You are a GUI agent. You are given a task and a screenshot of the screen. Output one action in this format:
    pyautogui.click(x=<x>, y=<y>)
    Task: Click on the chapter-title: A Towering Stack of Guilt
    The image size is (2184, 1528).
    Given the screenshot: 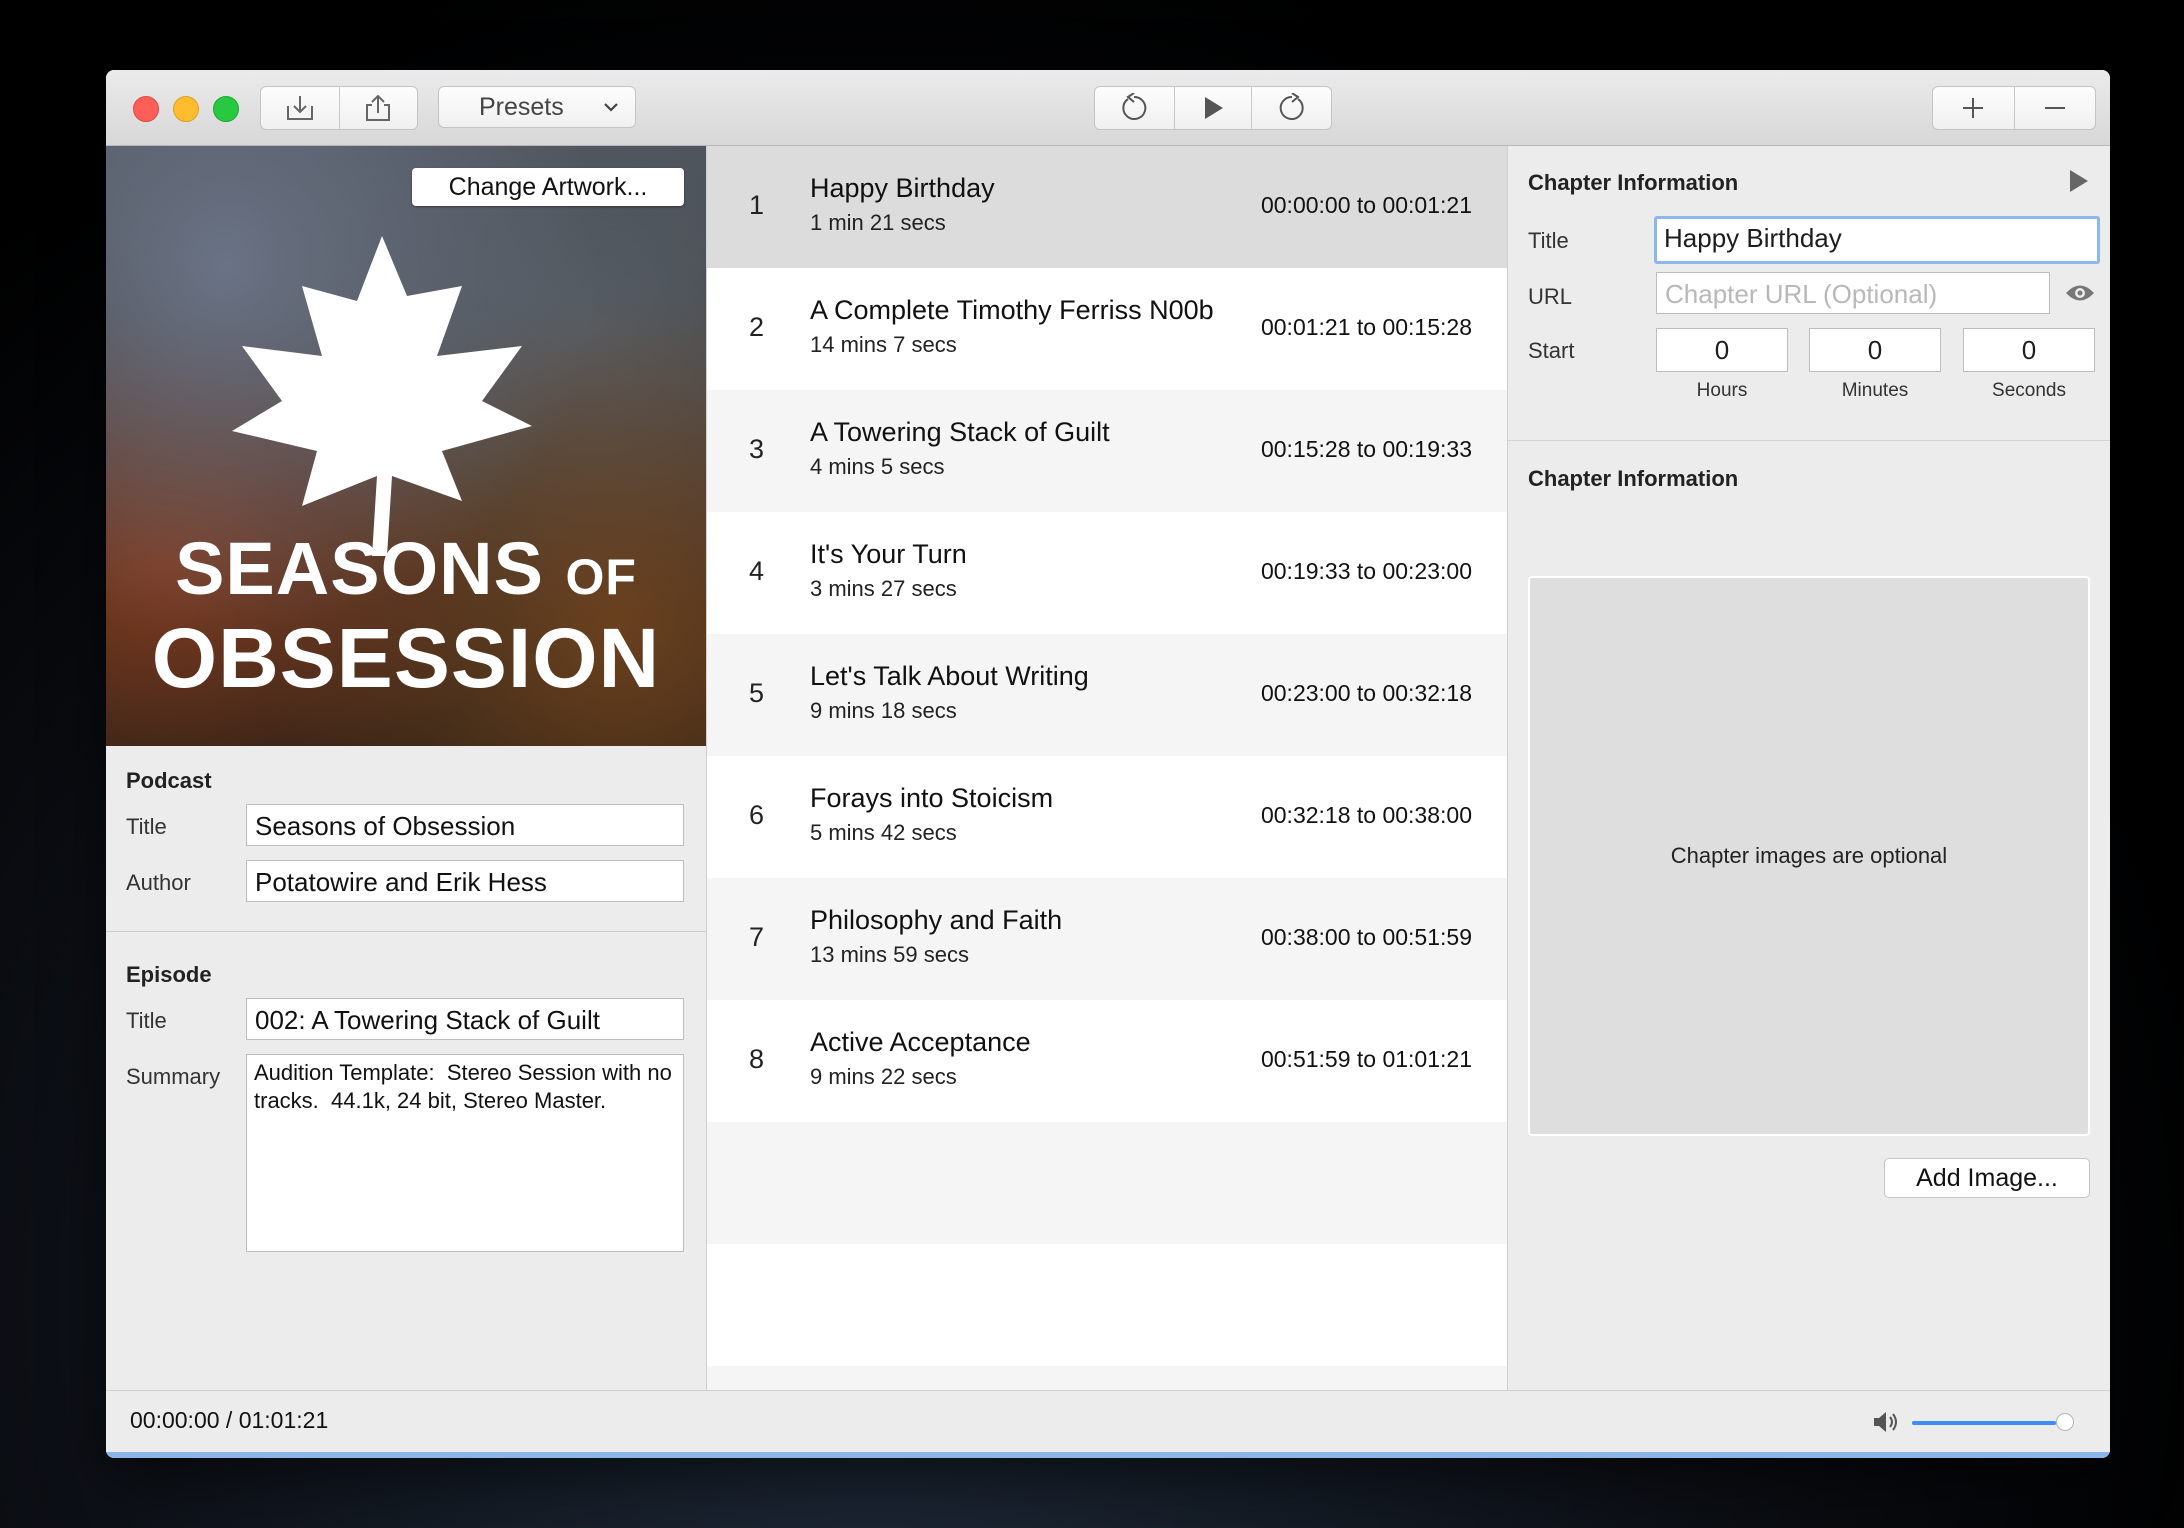 What is the action you would take?
    pyautogui.click(x=960, y=432)
    